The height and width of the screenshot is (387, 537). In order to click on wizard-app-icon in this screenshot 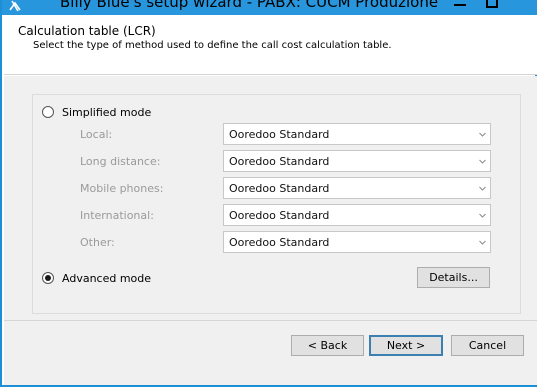, I will do `click(15, 6)`.